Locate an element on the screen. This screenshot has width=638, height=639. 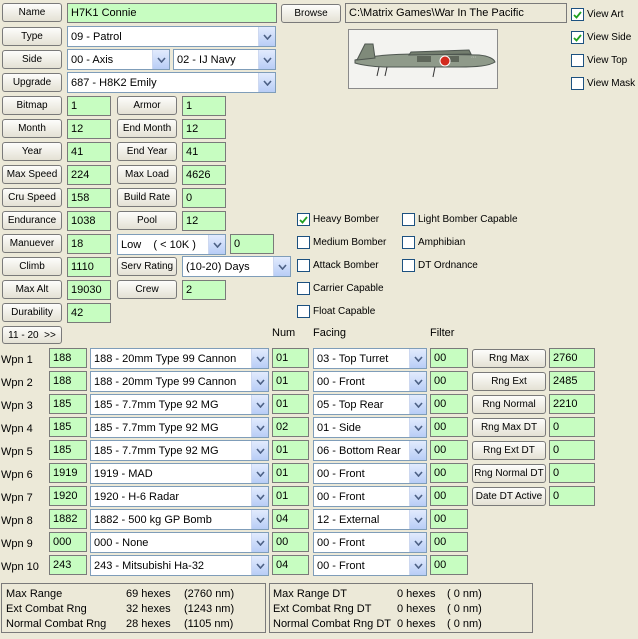
attack-bomber-checkbox: Attack Bomber is located at coordinates (338, 265).